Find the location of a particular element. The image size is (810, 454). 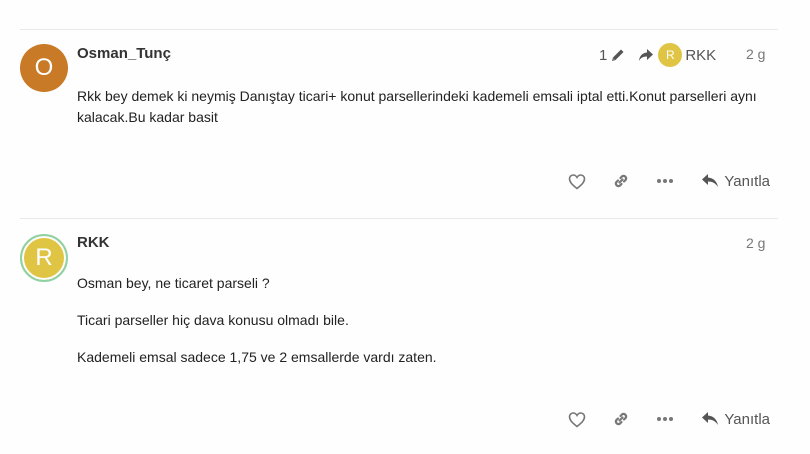

avatar-letter: O is located at coordinates (44, 67).